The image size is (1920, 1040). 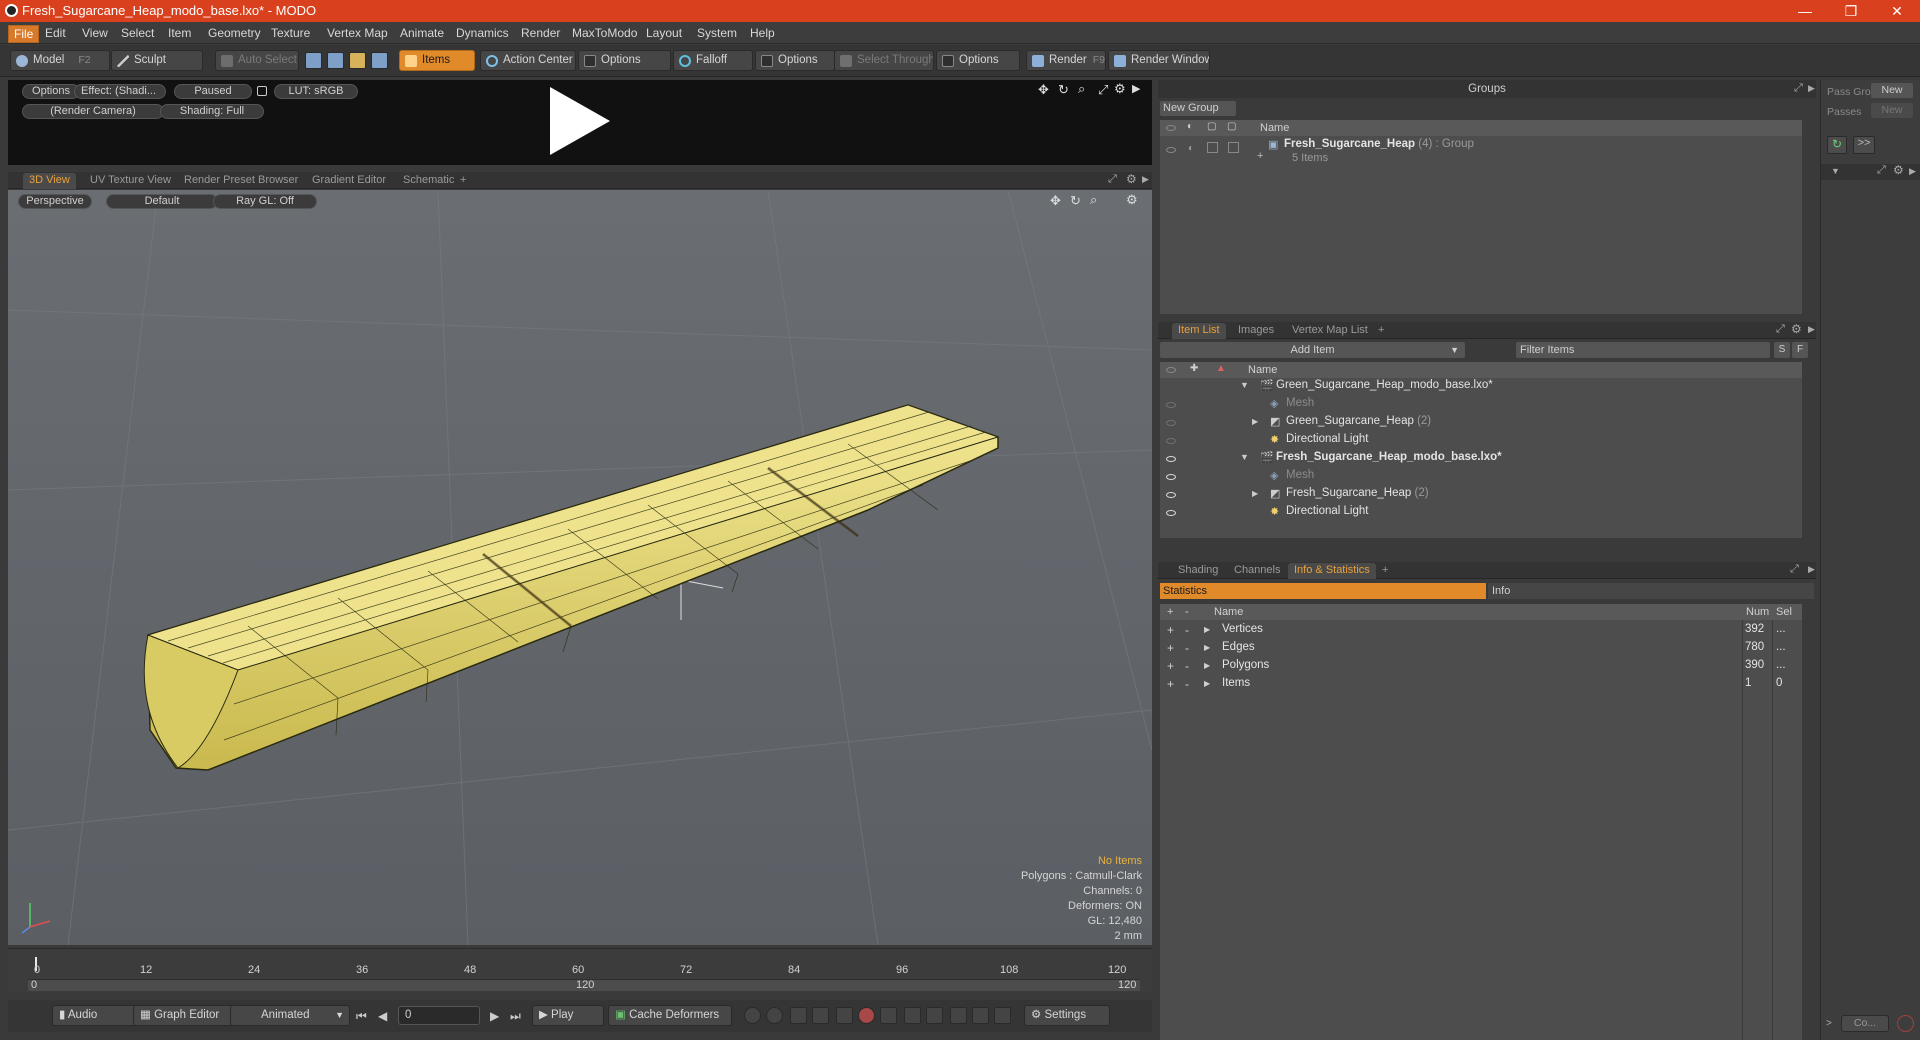 I want to click on add-item-button: Add Item ▼, so click(x=1312, y=350).